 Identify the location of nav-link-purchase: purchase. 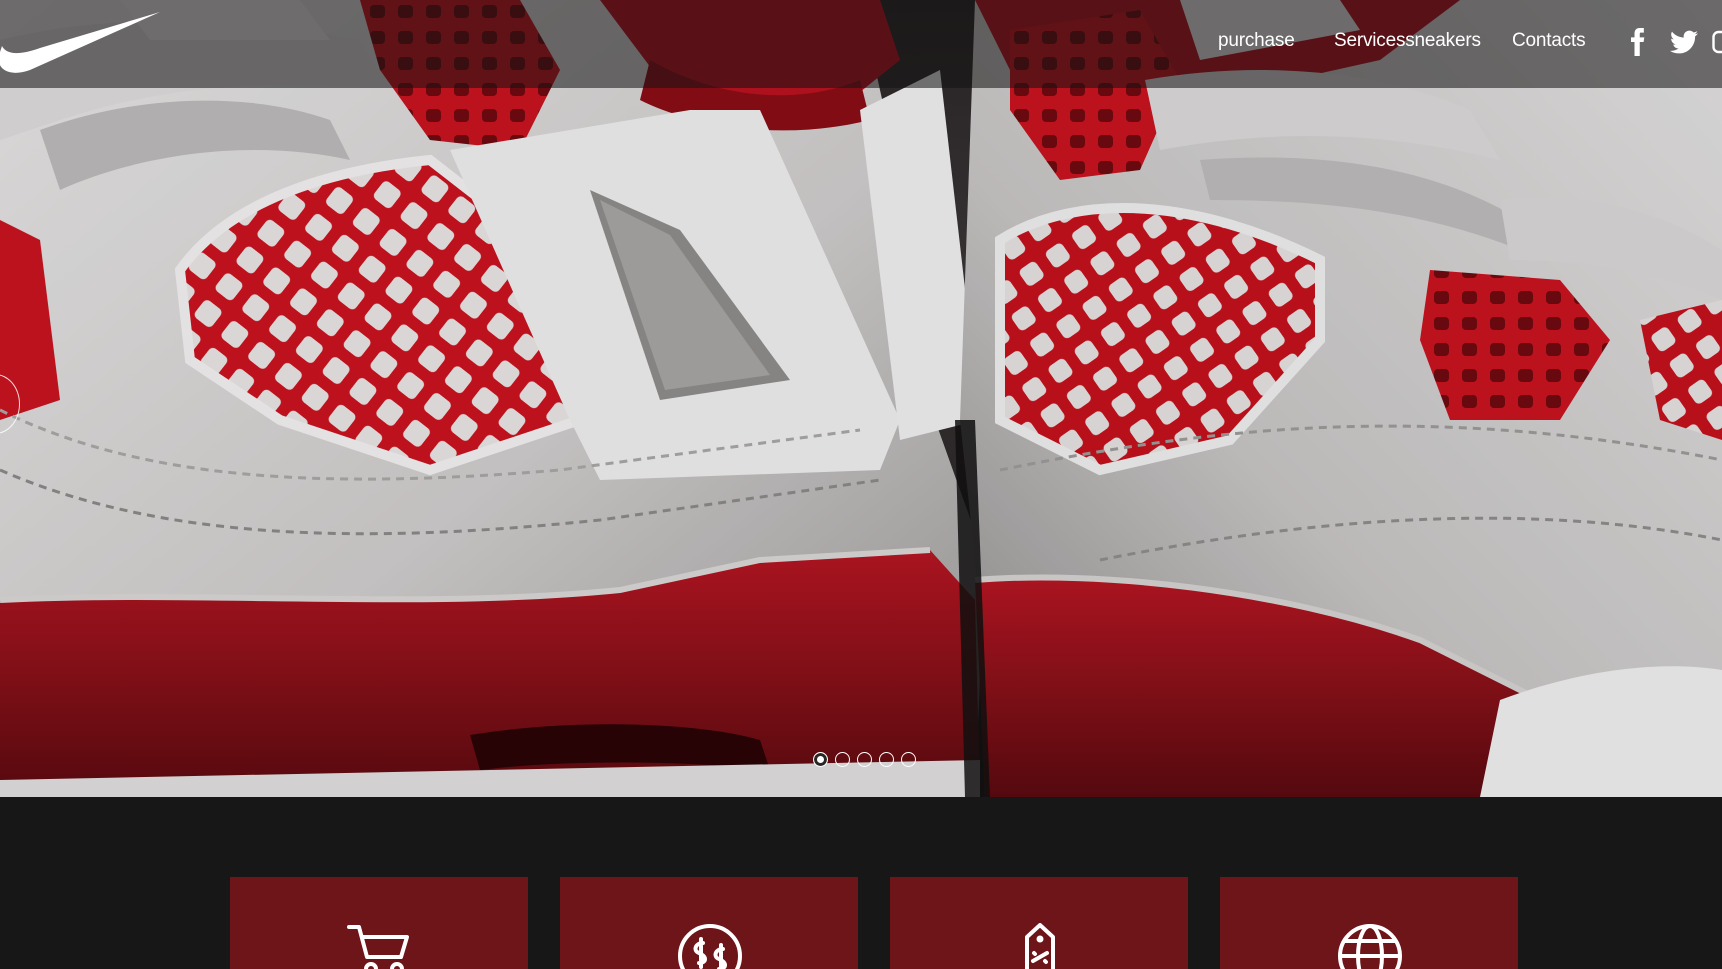
(1256, 41).